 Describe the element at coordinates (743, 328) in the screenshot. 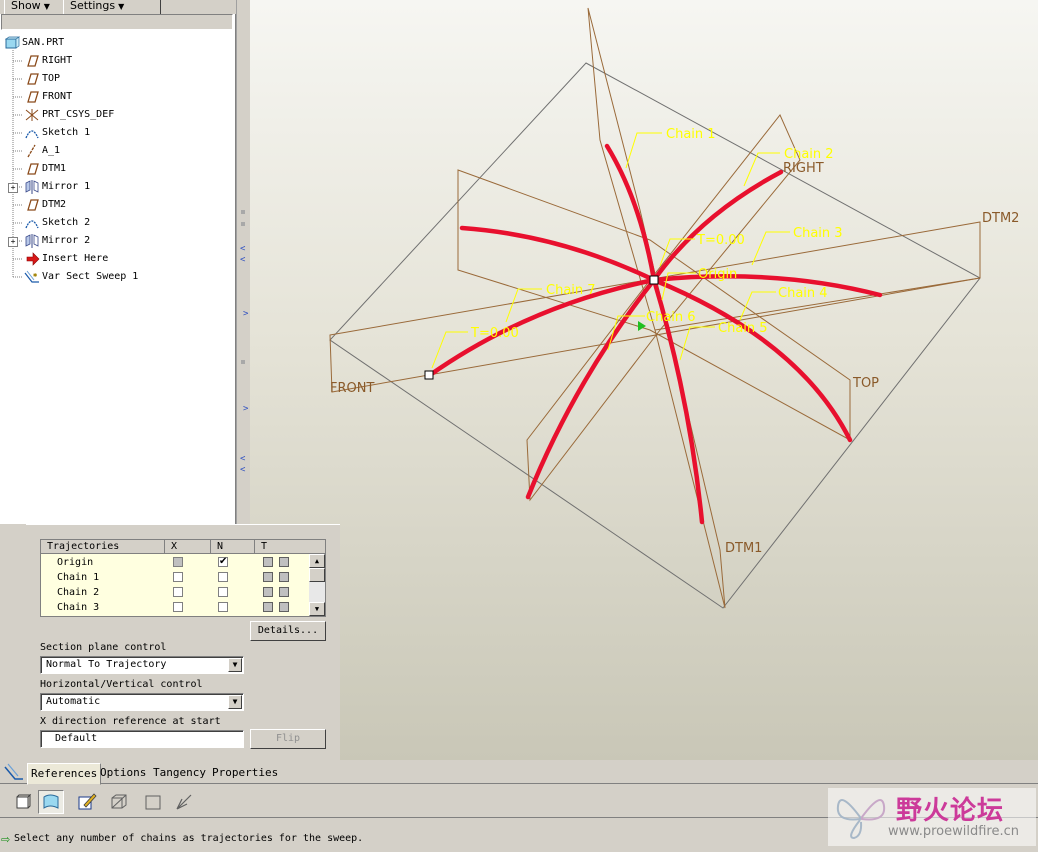

I see `chain-label-5: Chain 5` at that location.